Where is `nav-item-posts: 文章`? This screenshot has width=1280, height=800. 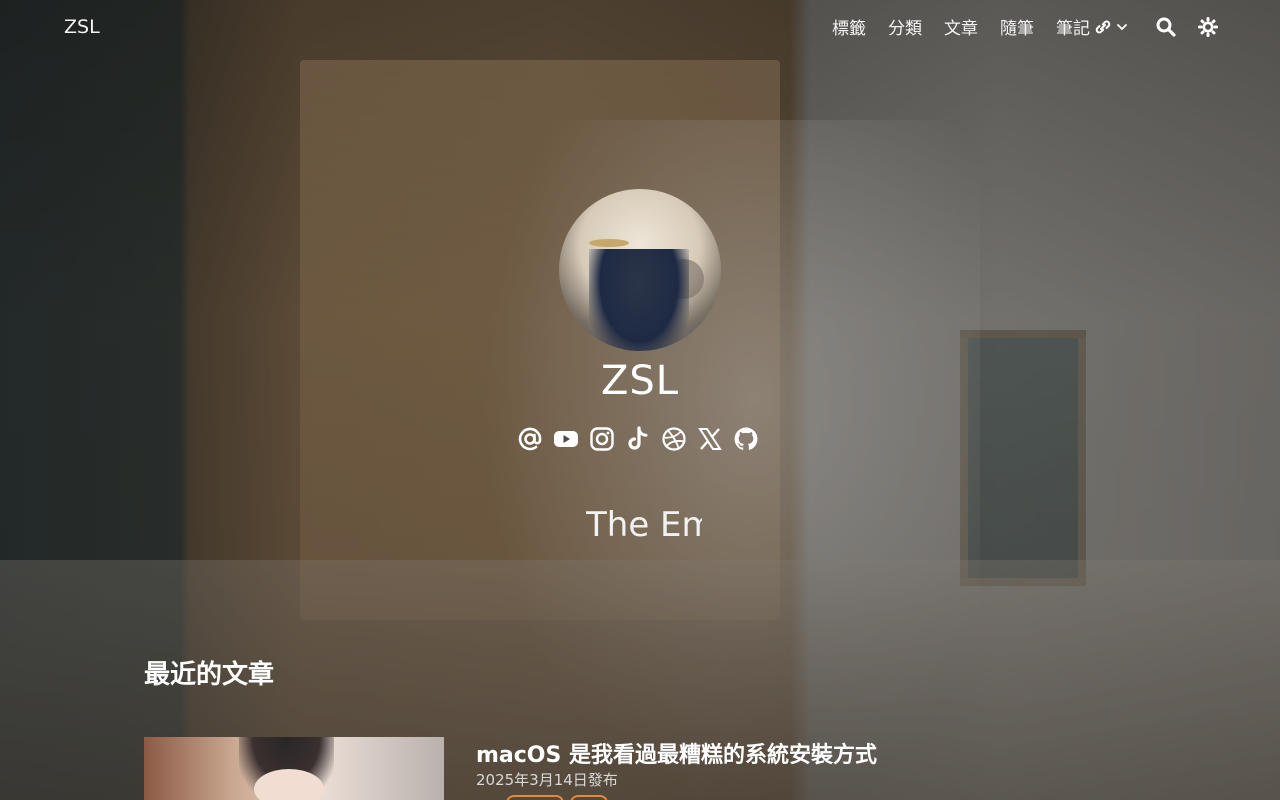 nav-item-posts: 文章 is located at coordinates (961, 26).